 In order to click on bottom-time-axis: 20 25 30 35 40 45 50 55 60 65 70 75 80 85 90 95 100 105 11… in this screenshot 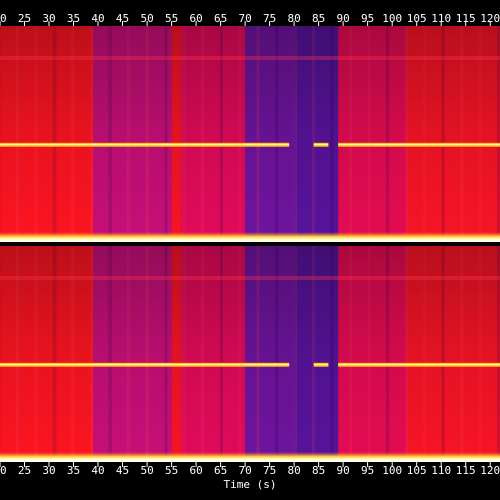, I will do `click(250, 469)`.